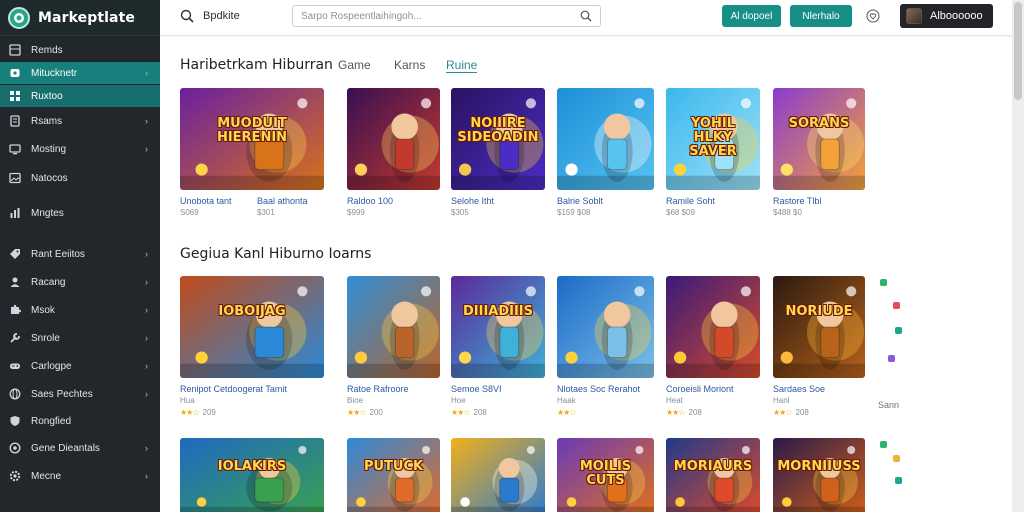 This screenshot has height=512, width=1024. I want to click on game-card-image: NOIIIRE SIDEOADIN, so click(498, 139).